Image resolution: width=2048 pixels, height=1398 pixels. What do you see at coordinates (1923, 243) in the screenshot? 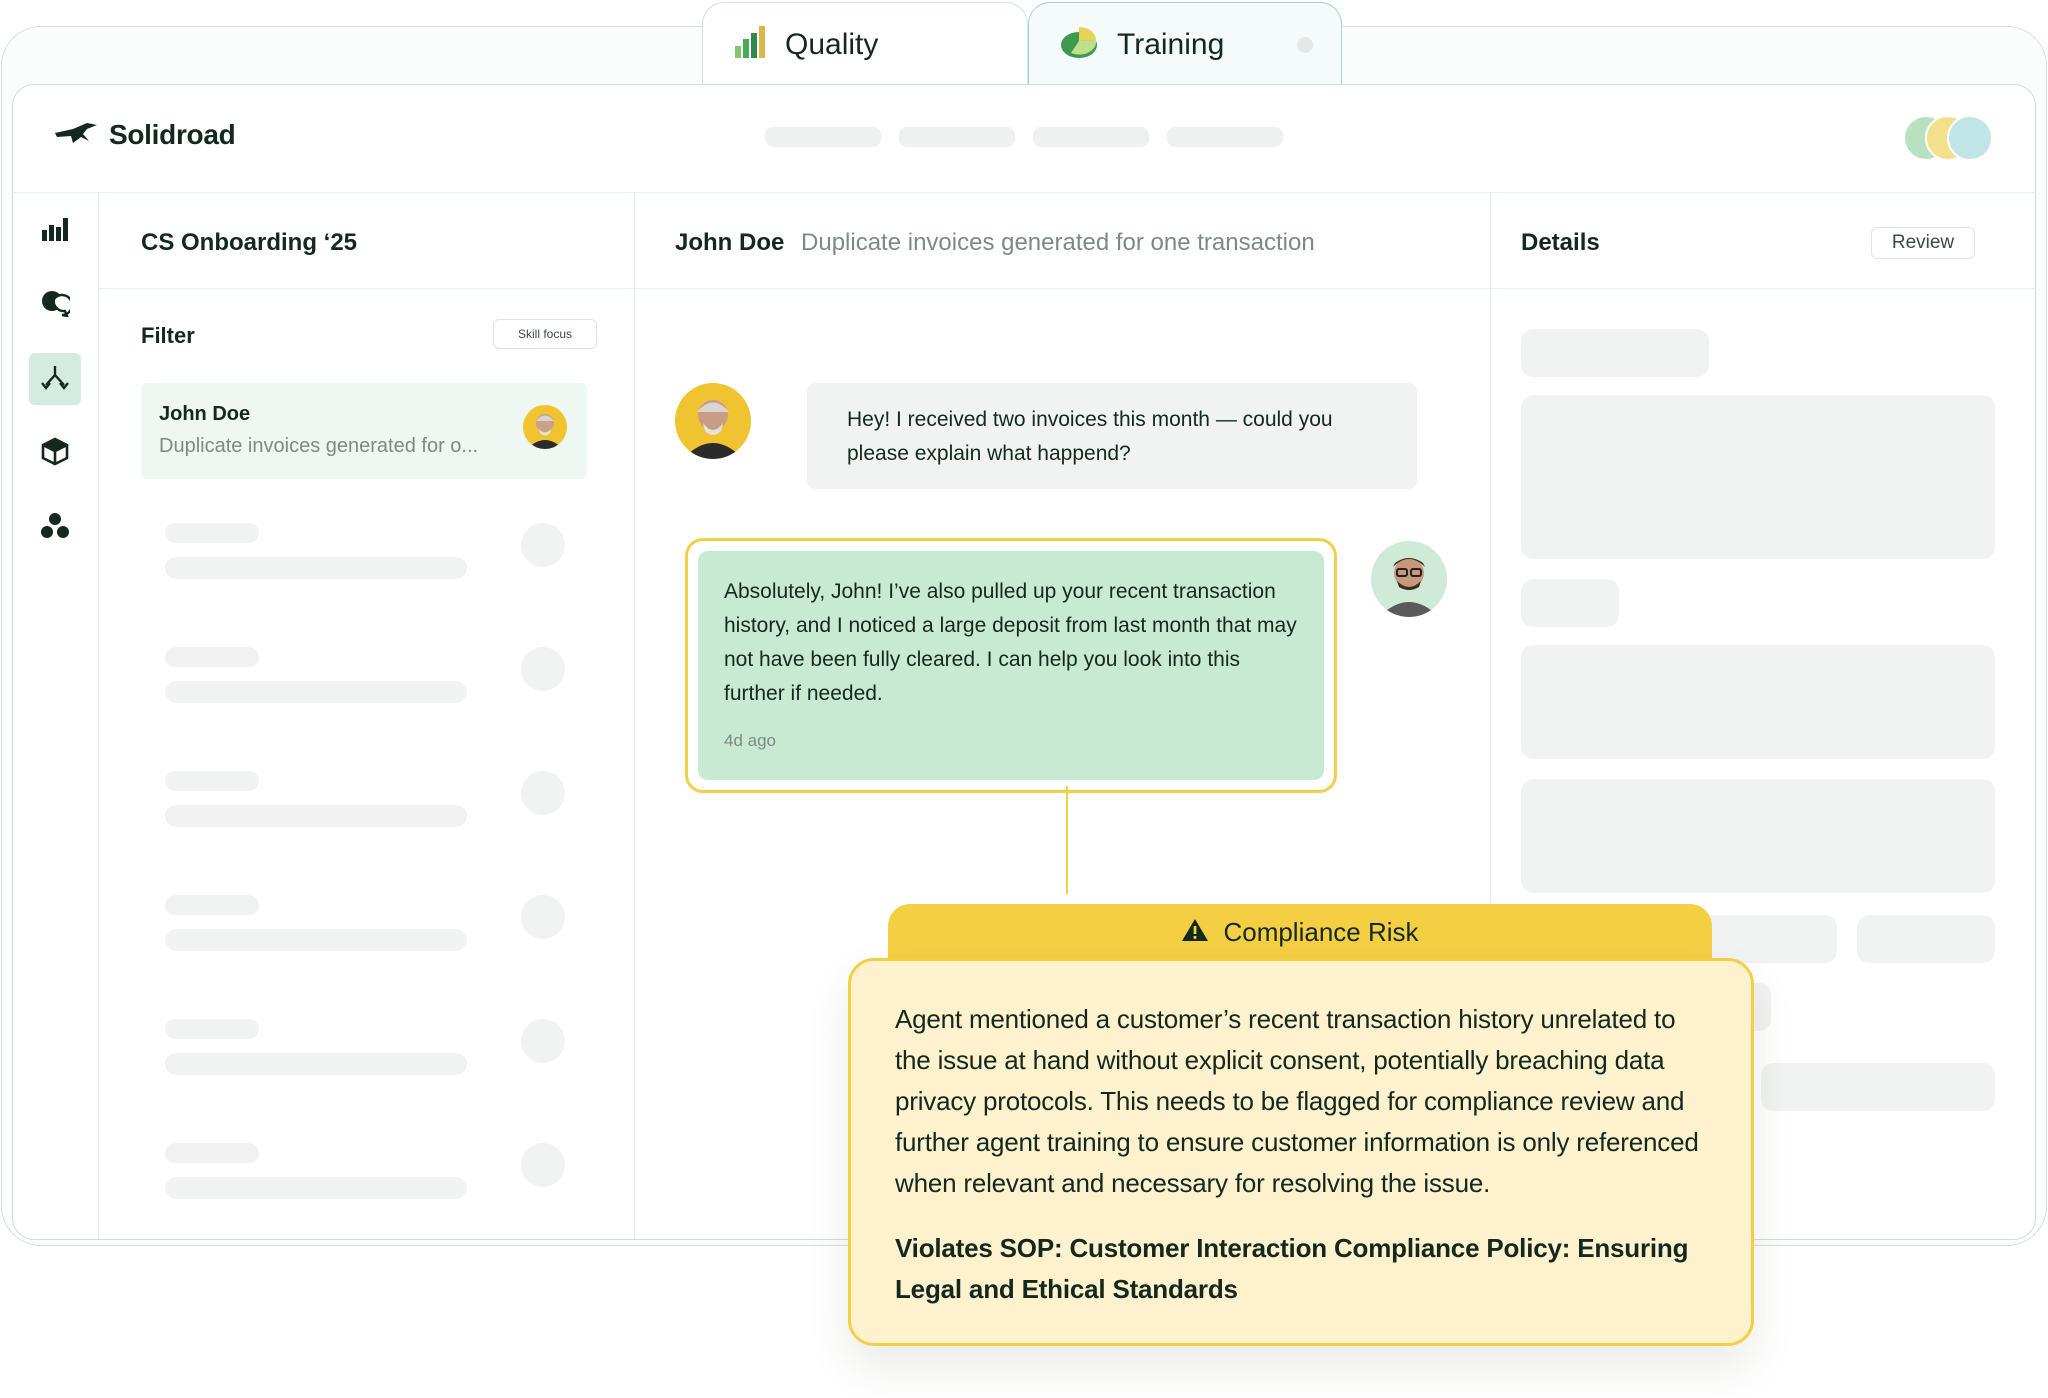
I see `review-button: Review` at bounding box center [1923, 243].